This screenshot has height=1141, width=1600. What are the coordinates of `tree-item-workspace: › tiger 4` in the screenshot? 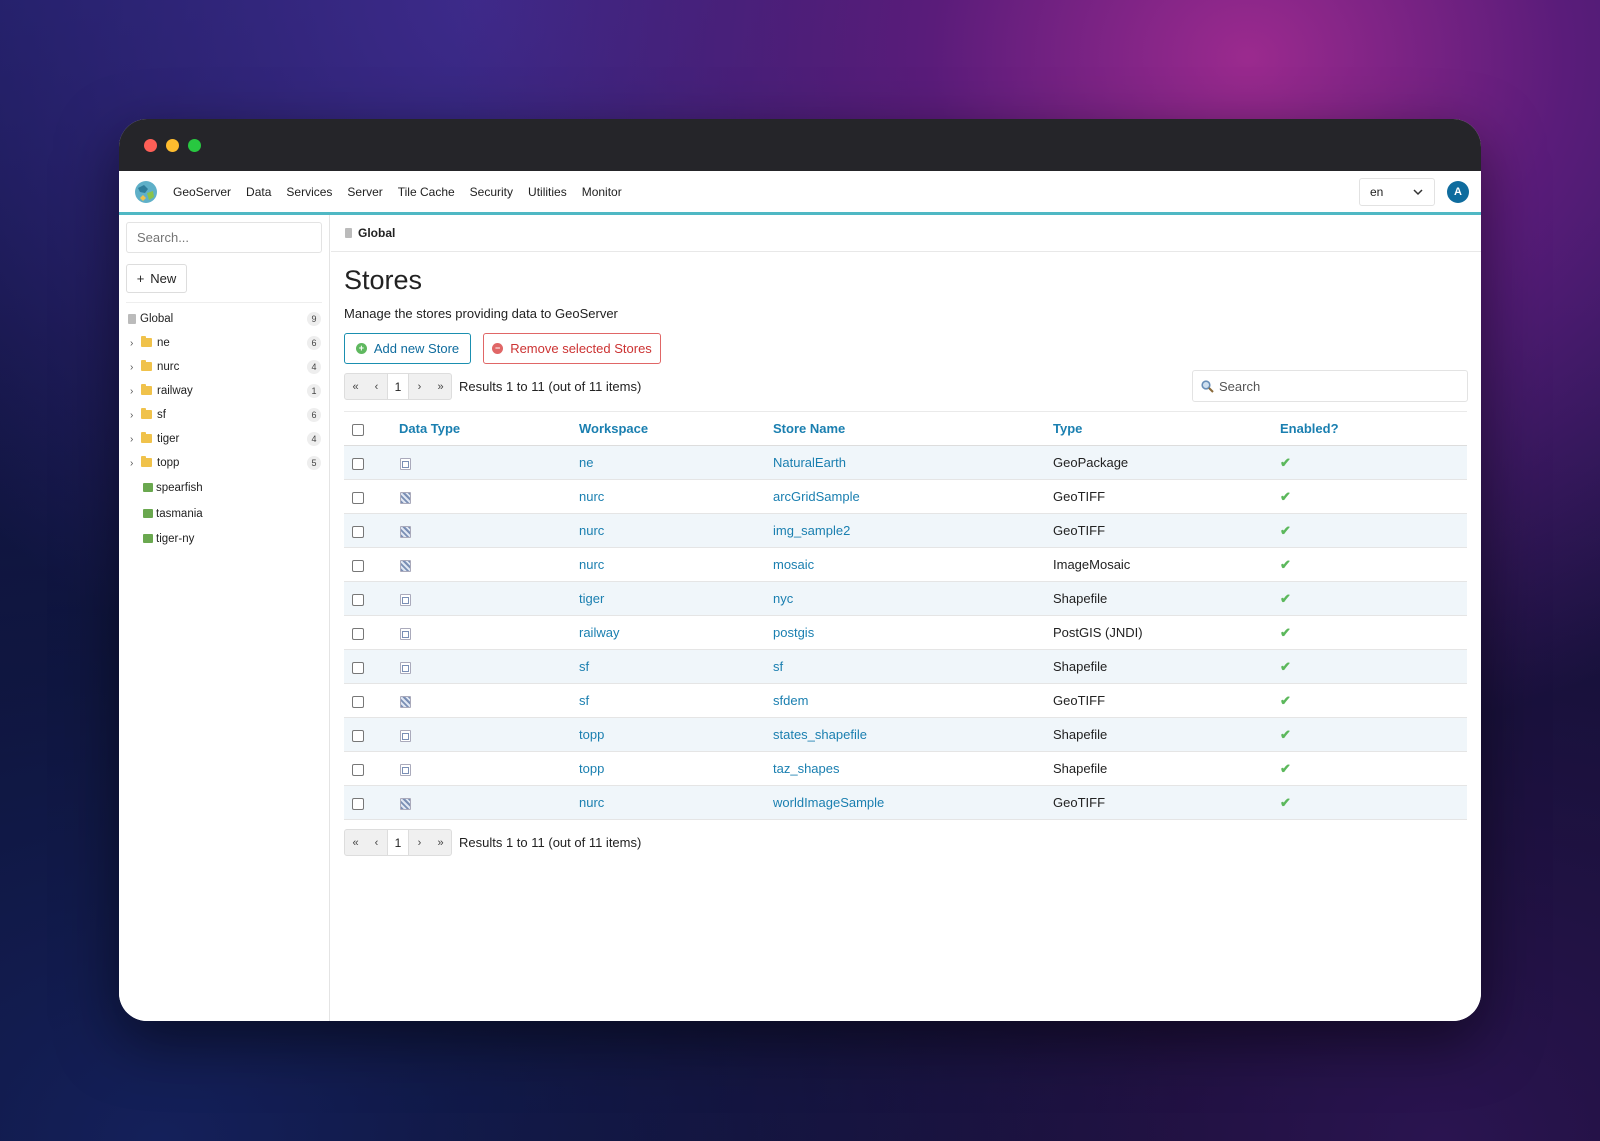 It's located at (224, 439).